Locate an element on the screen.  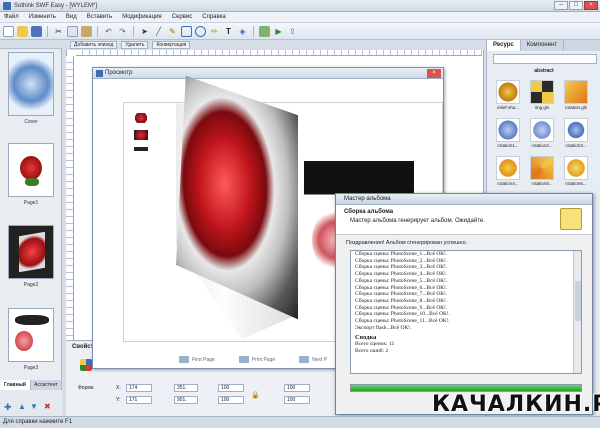
cut-icon: ✂ is located at coordinates (58, 31).